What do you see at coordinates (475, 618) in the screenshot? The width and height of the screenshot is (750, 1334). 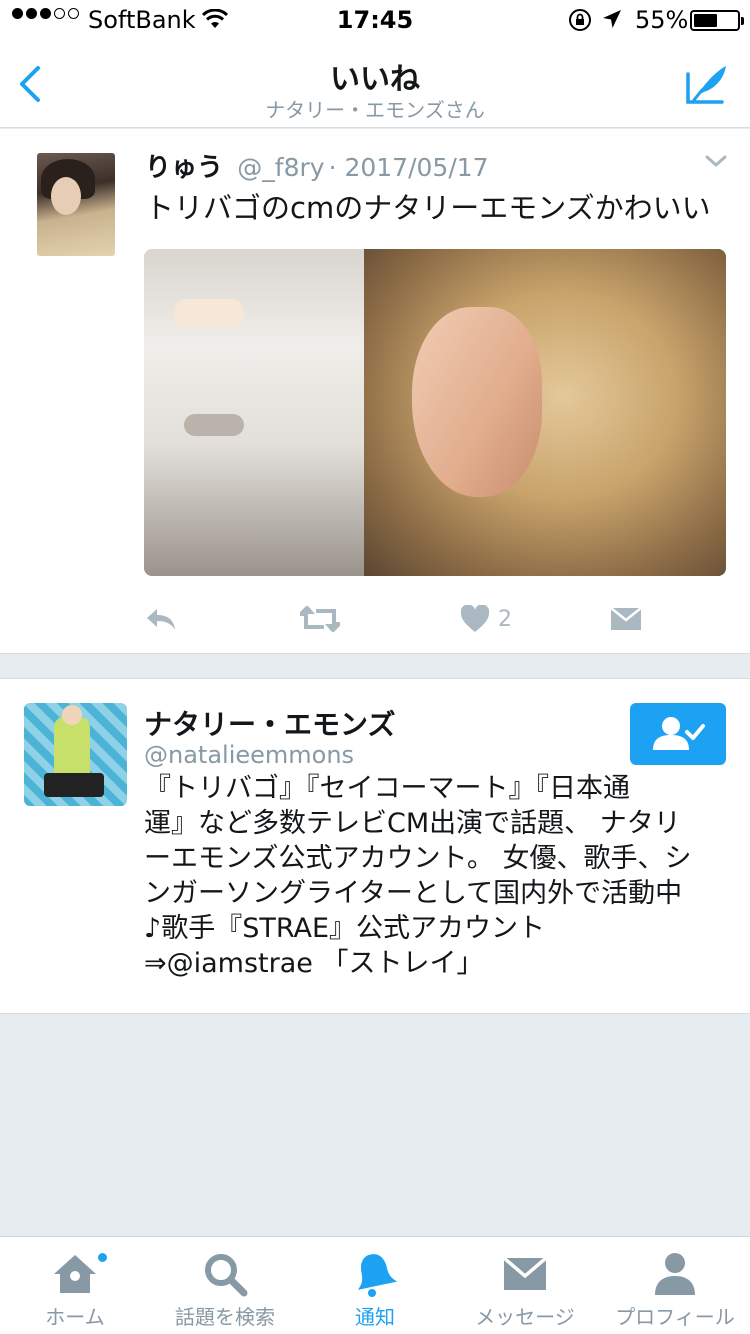 I see `heart-icon` at bounding box center [475, 618].